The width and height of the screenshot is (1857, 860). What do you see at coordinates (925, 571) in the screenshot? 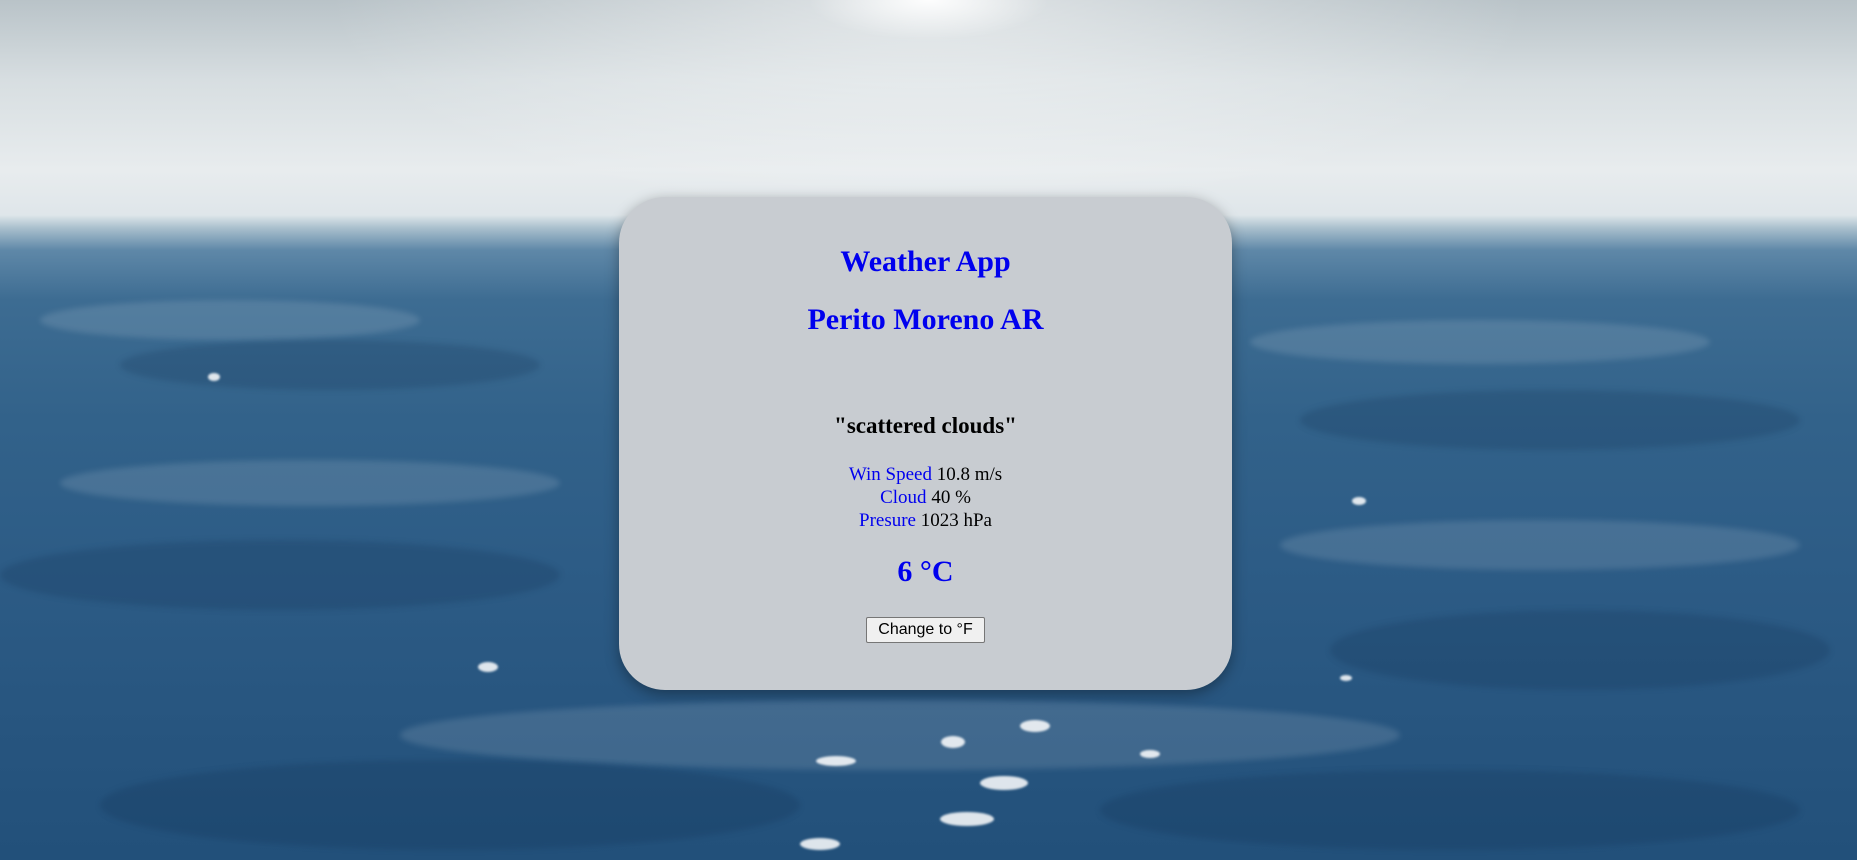
I see `temperature-value: 6 °C` at bounding box center [925, 571].